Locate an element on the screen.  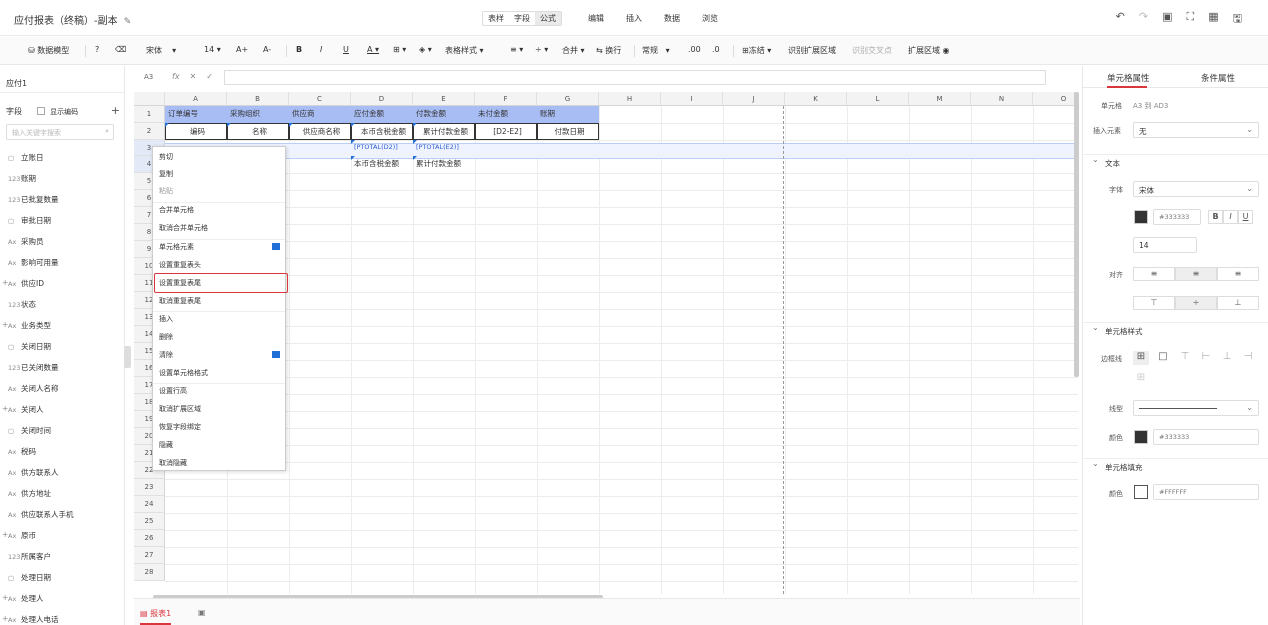
field-item: ▢ 关闭时间 is located at coordinates (29, 430).